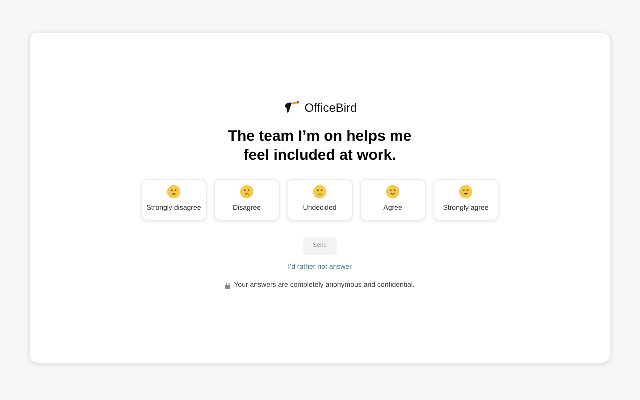  Describe the element at coordinates (291, 108) in the screenshot. I see `bird-logo-icon` at that location.